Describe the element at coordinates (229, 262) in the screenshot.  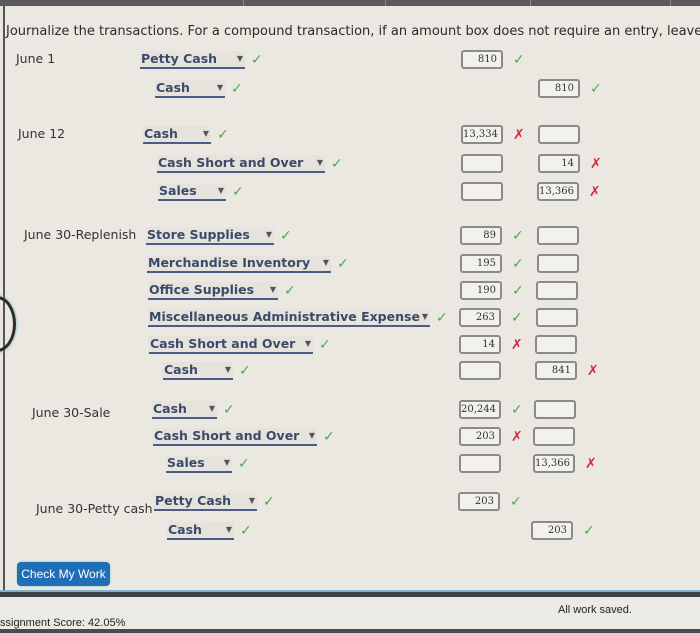
I see `account-name: Merchandise Inventory` at that location.